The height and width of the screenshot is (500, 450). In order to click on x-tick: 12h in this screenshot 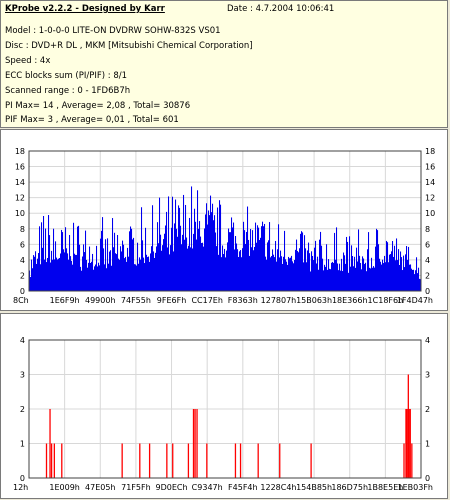, I will do `click(20, 487)`.